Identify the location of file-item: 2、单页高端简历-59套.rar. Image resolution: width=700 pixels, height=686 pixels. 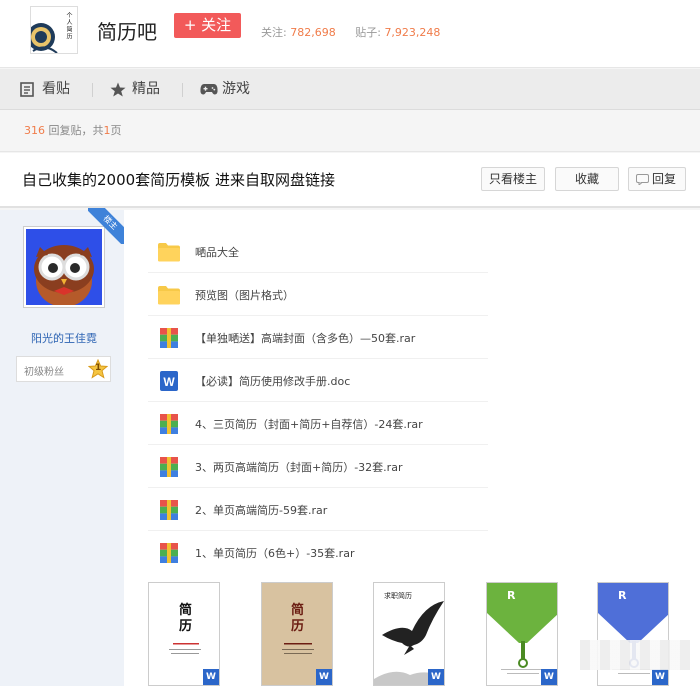
(318, 509).